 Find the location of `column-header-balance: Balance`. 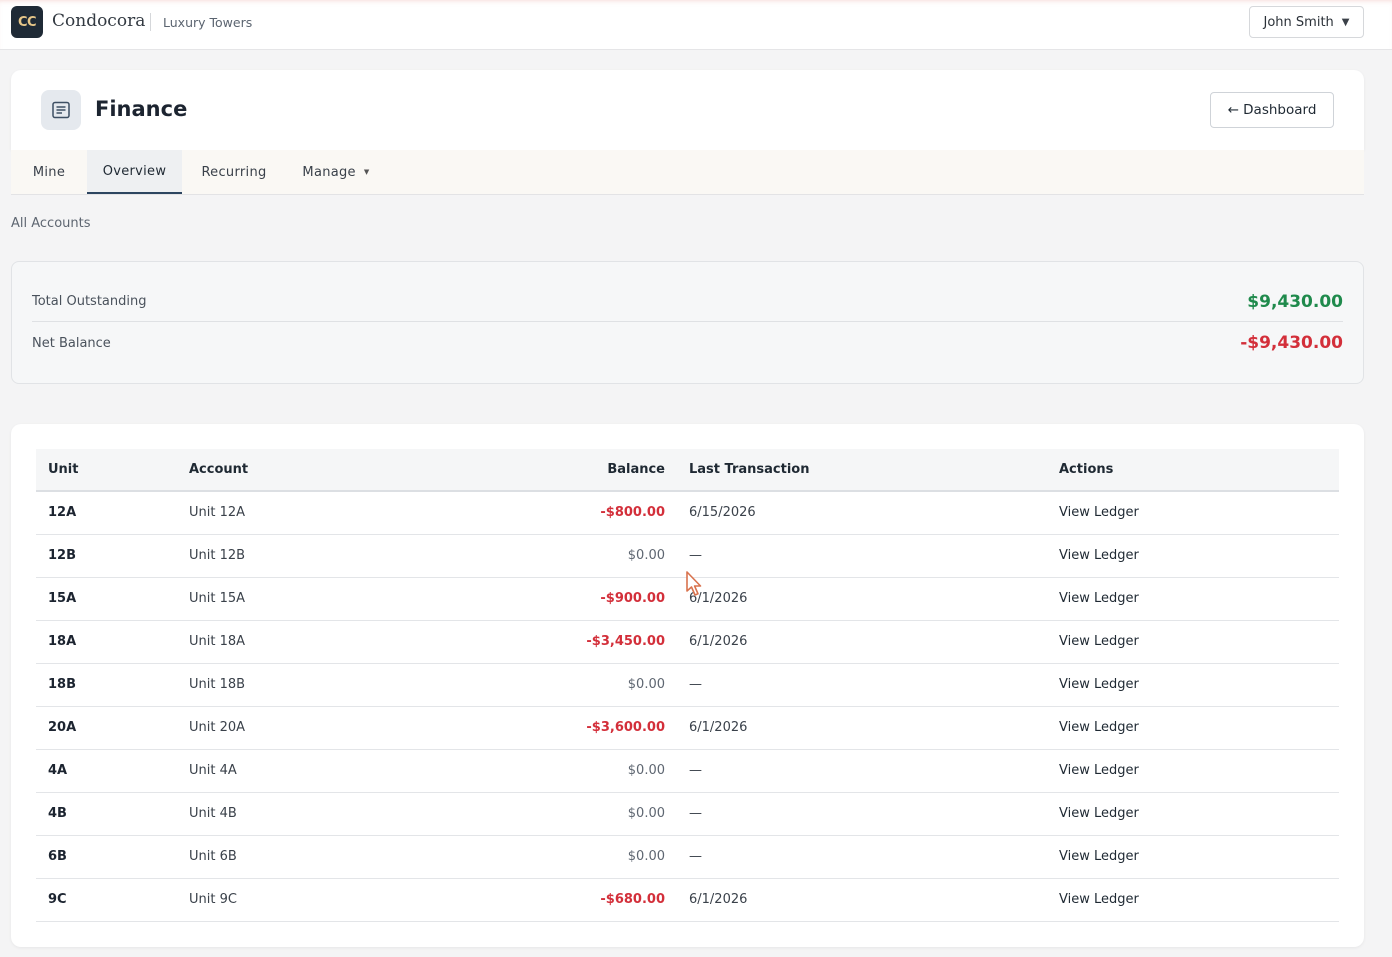

column-header-balance: Balance is located at coordinates (552, 470).